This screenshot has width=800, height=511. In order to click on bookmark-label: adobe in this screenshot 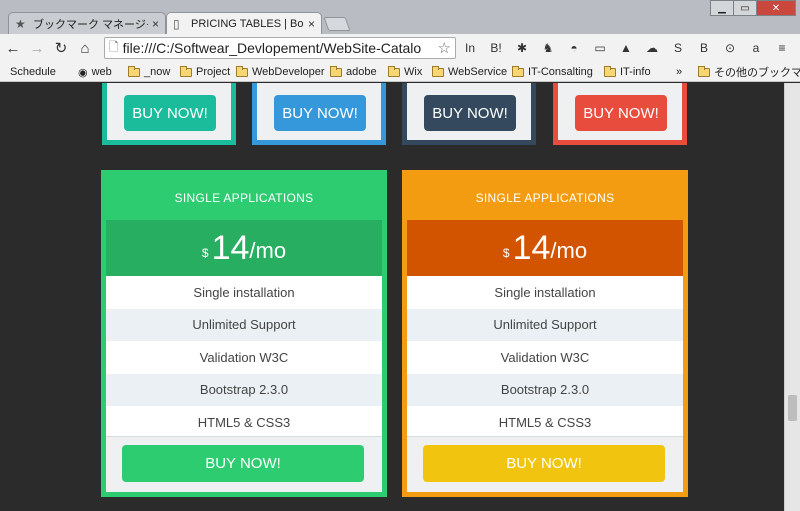, I will do `click(361, 72)`.